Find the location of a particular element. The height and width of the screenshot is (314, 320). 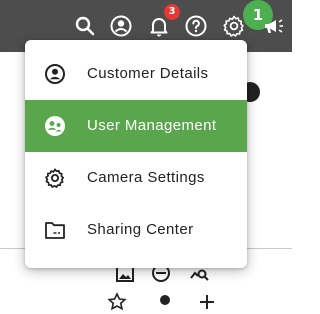

menu-item-camera-settings: Camera Settings is located at coordinates (136, 178).